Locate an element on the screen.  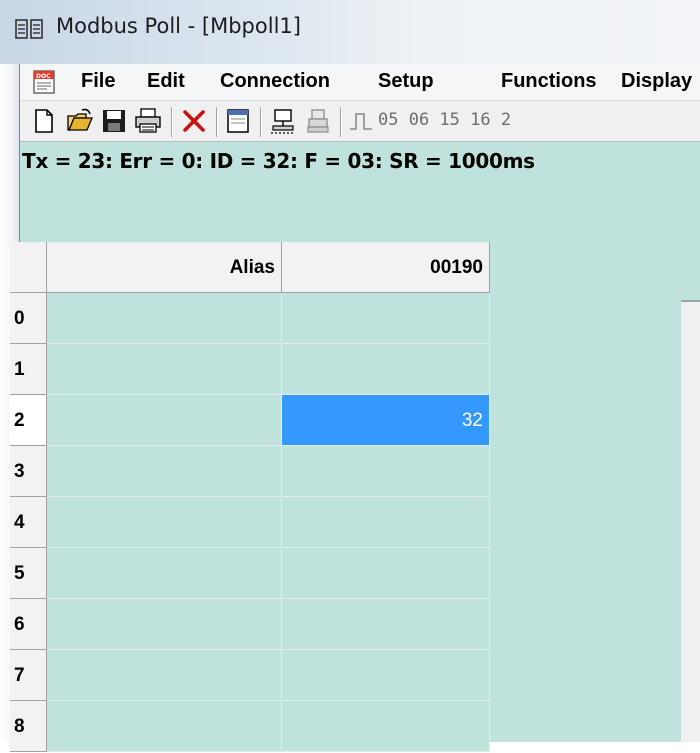
menu-connection: Connection is located at coordinates (275, 81).